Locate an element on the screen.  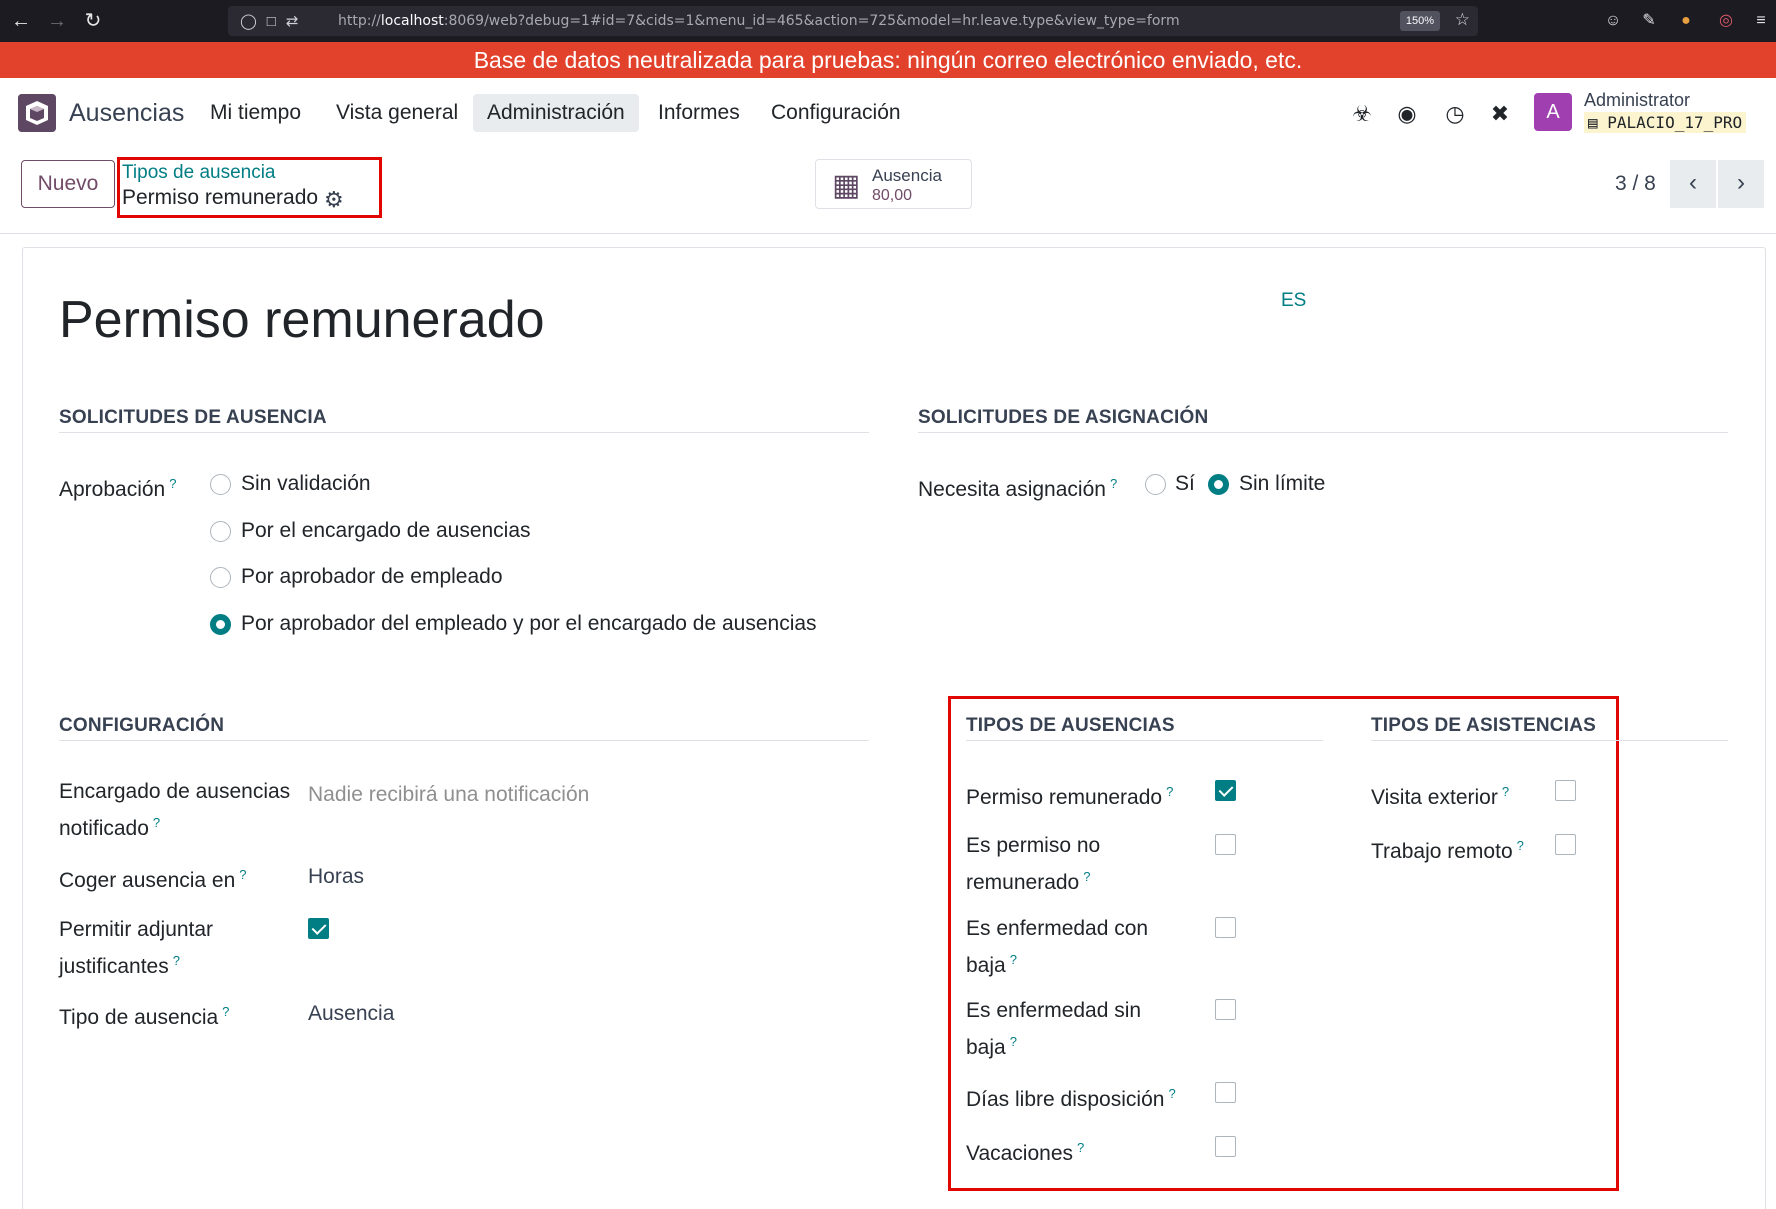
gear-icon: ⚙ is located at coordinates (334, 200).